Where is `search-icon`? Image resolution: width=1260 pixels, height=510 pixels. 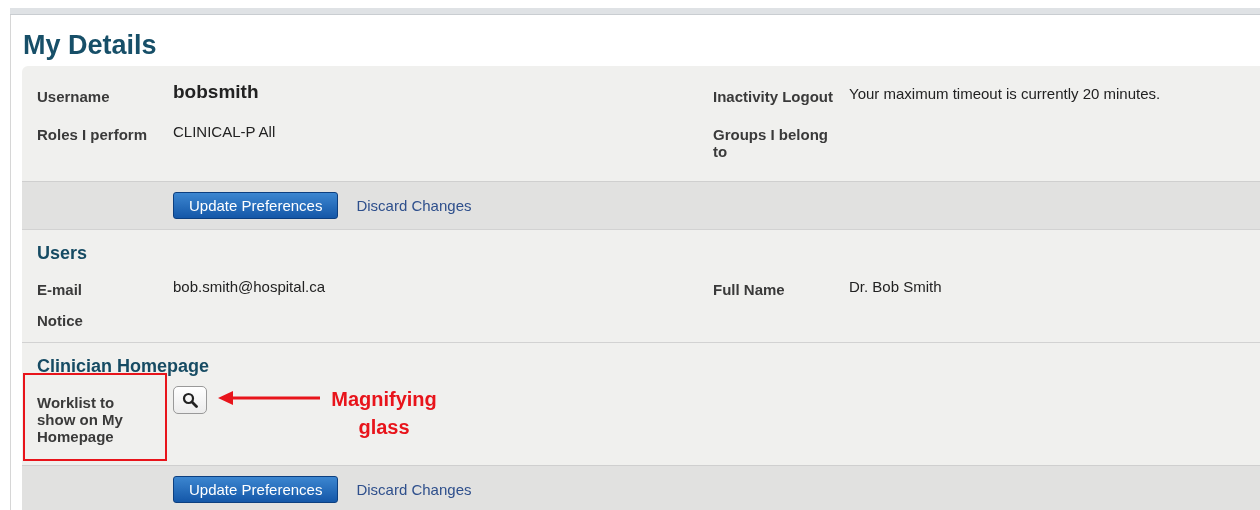
search-icon is located at coordinates (190, 400).